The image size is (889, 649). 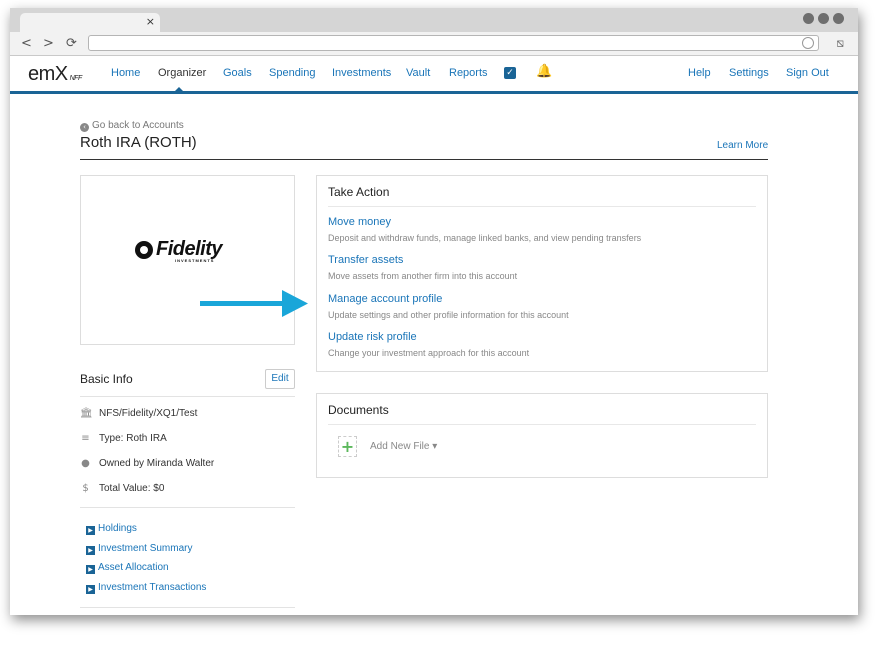 I want to click on documents-divider, so click(x=542, y=424).